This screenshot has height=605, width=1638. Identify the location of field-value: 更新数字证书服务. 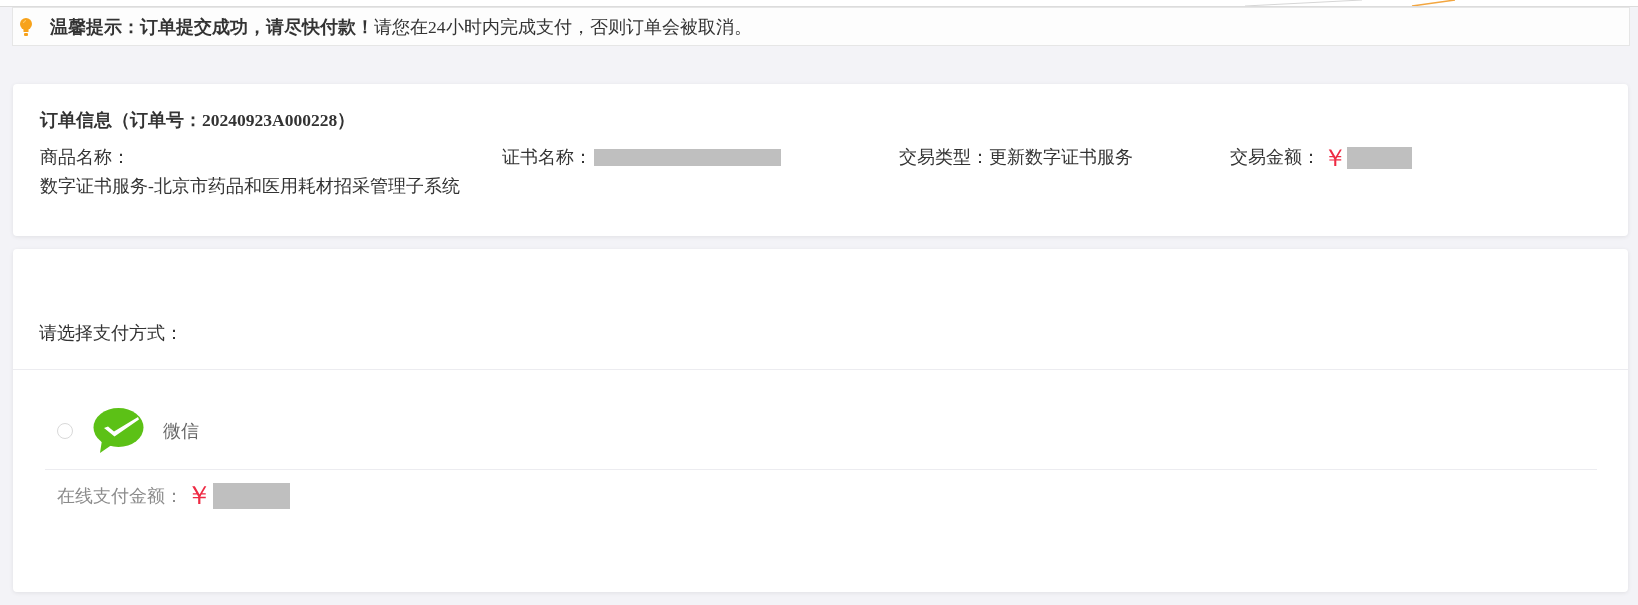
(1061, 158).